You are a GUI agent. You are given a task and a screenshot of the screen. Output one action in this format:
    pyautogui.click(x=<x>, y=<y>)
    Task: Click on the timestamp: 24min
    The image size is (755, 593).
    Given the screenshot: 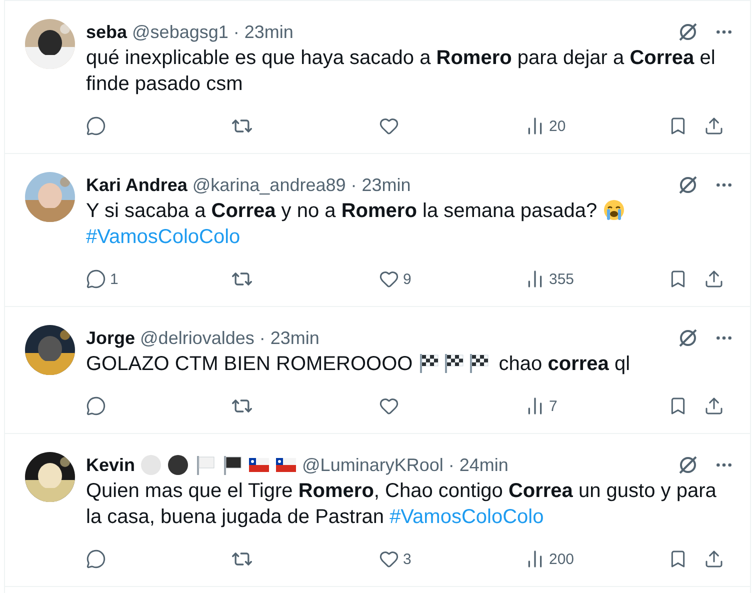 What is the action you would take?
    pyautogui.click(x=483, y=465)
    